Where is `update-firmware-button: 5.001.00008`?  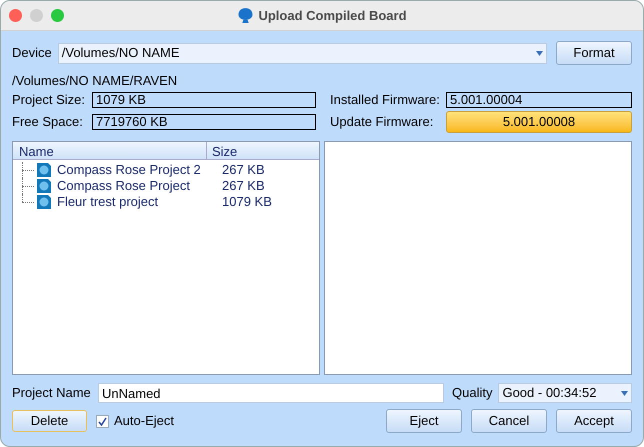 update-firmware-button: 5.001.00008 is located at coordinates (539, 122).